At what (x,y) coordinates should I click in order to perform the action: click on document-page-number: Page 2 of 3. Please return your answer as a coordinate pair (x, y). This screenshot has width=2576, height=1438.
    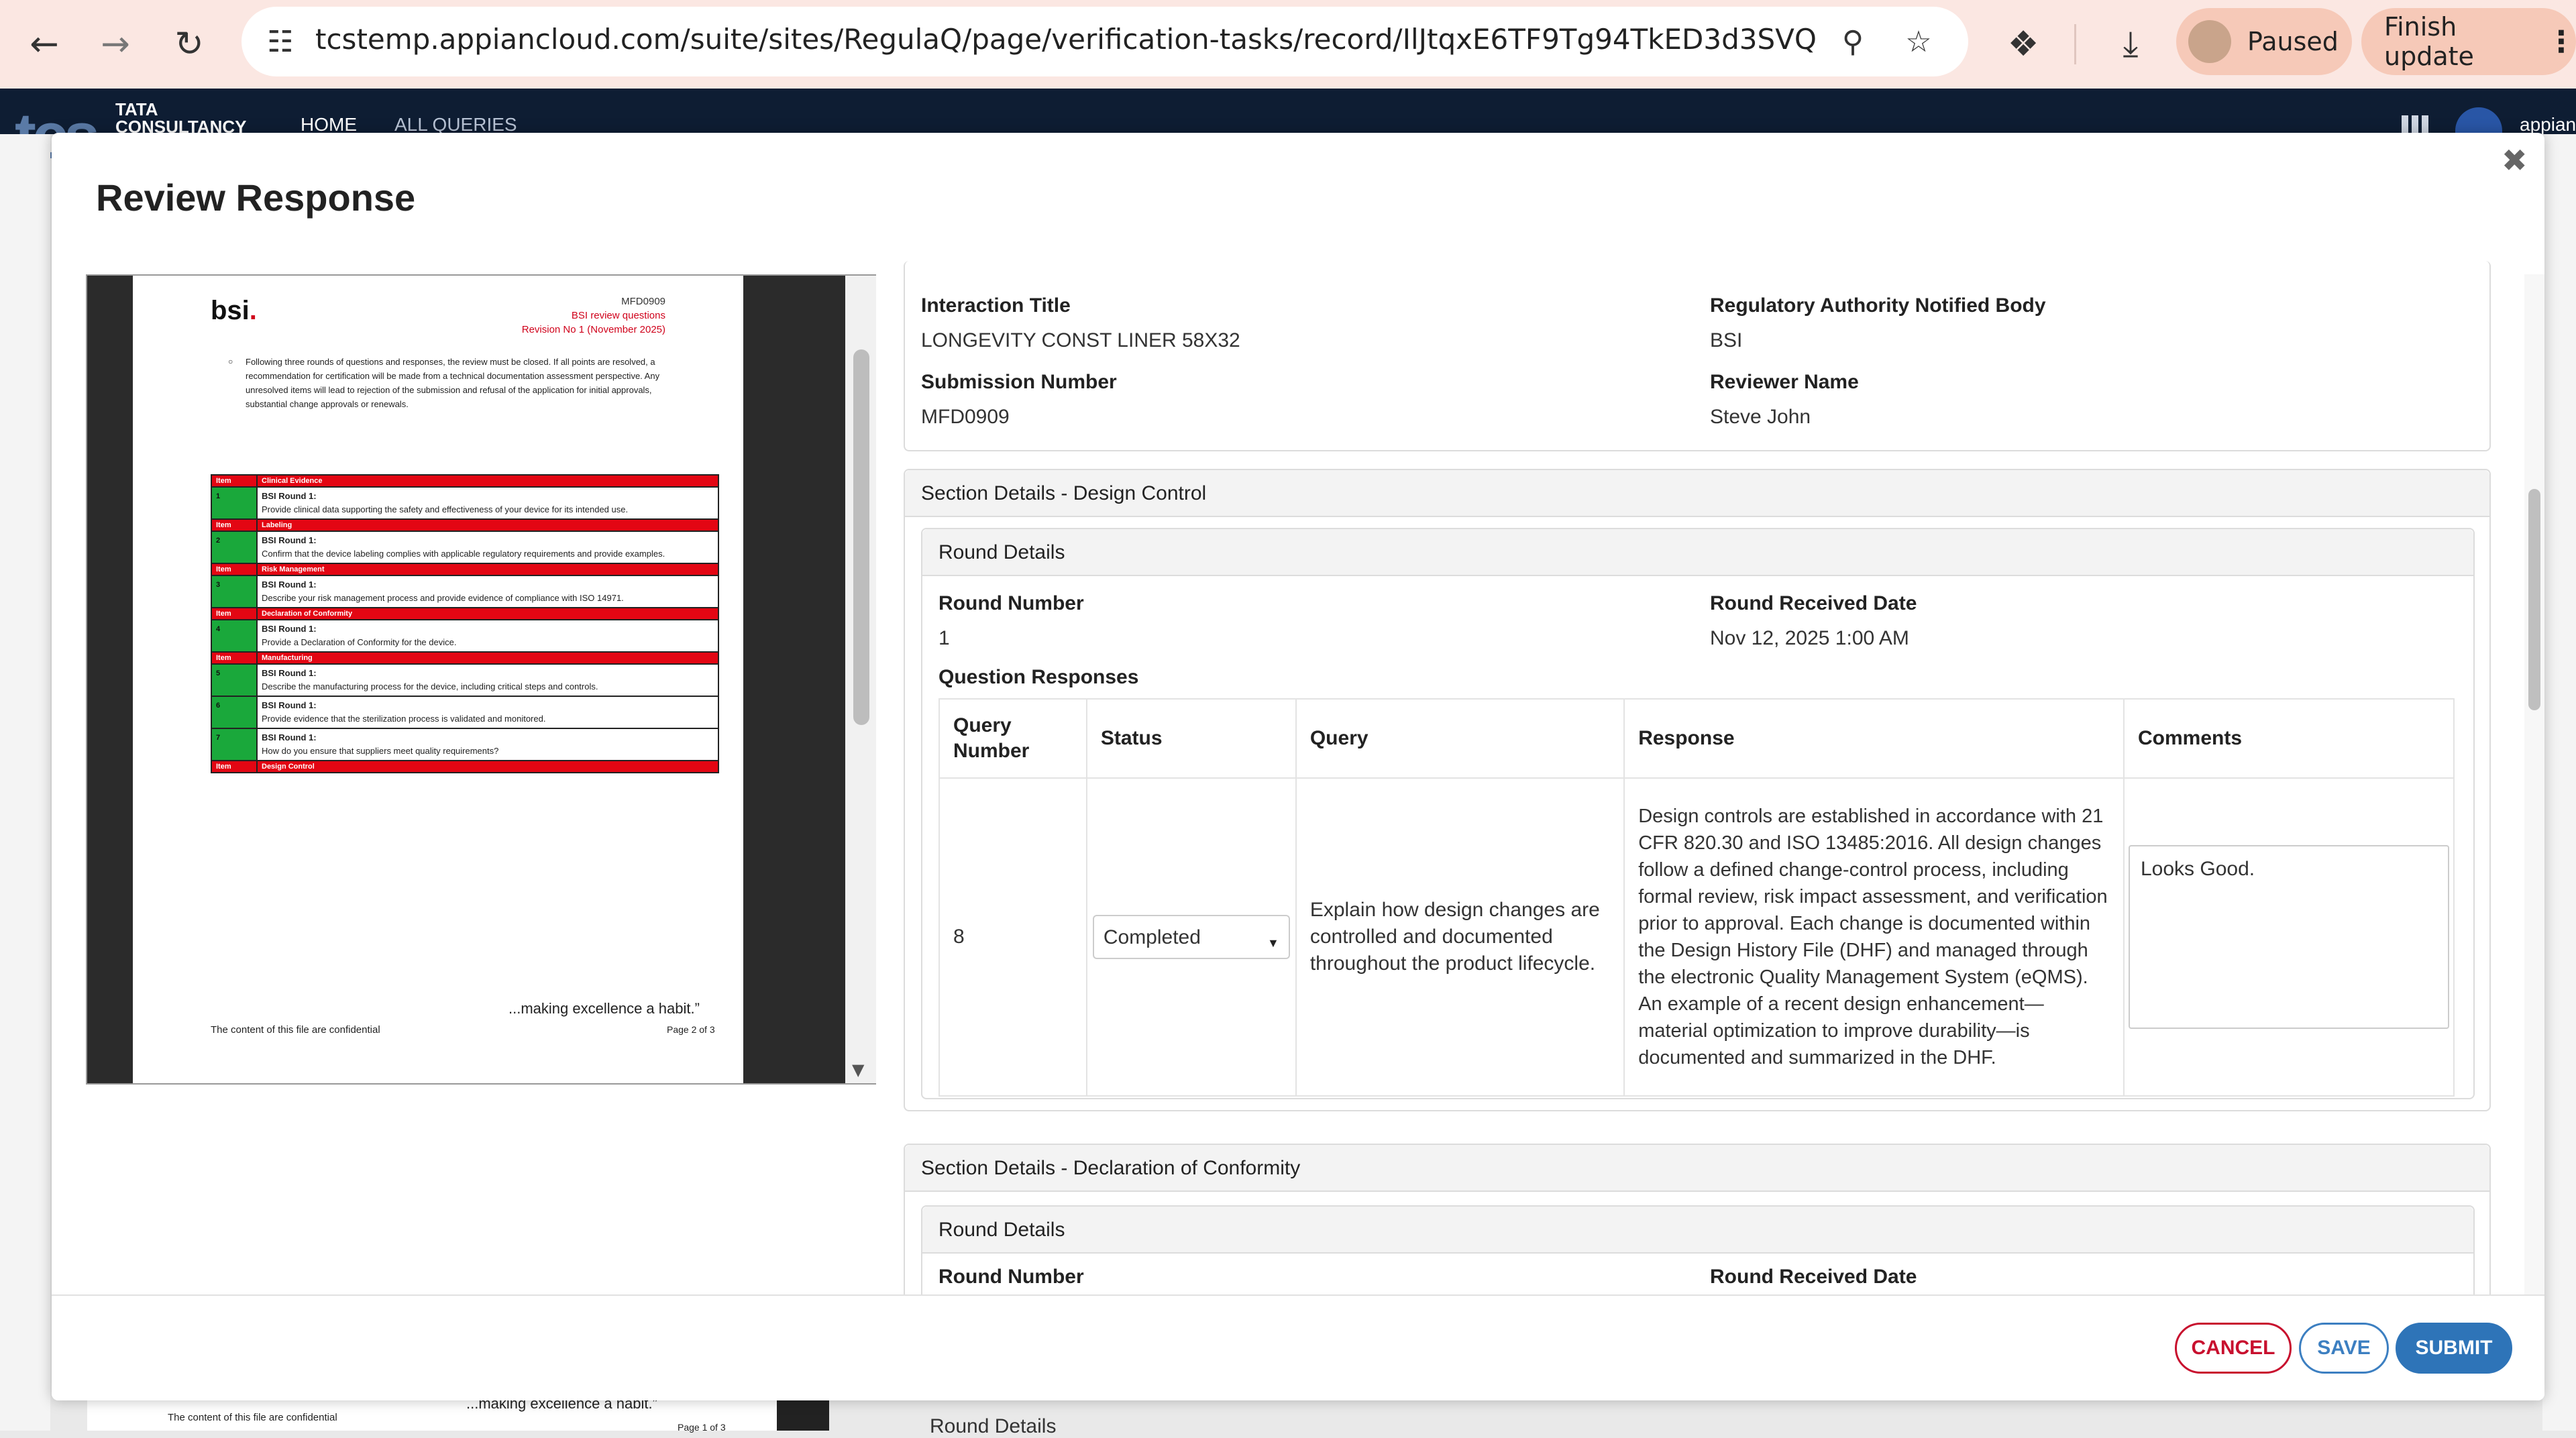
    Looking at the image, I should click on (691, 1029).